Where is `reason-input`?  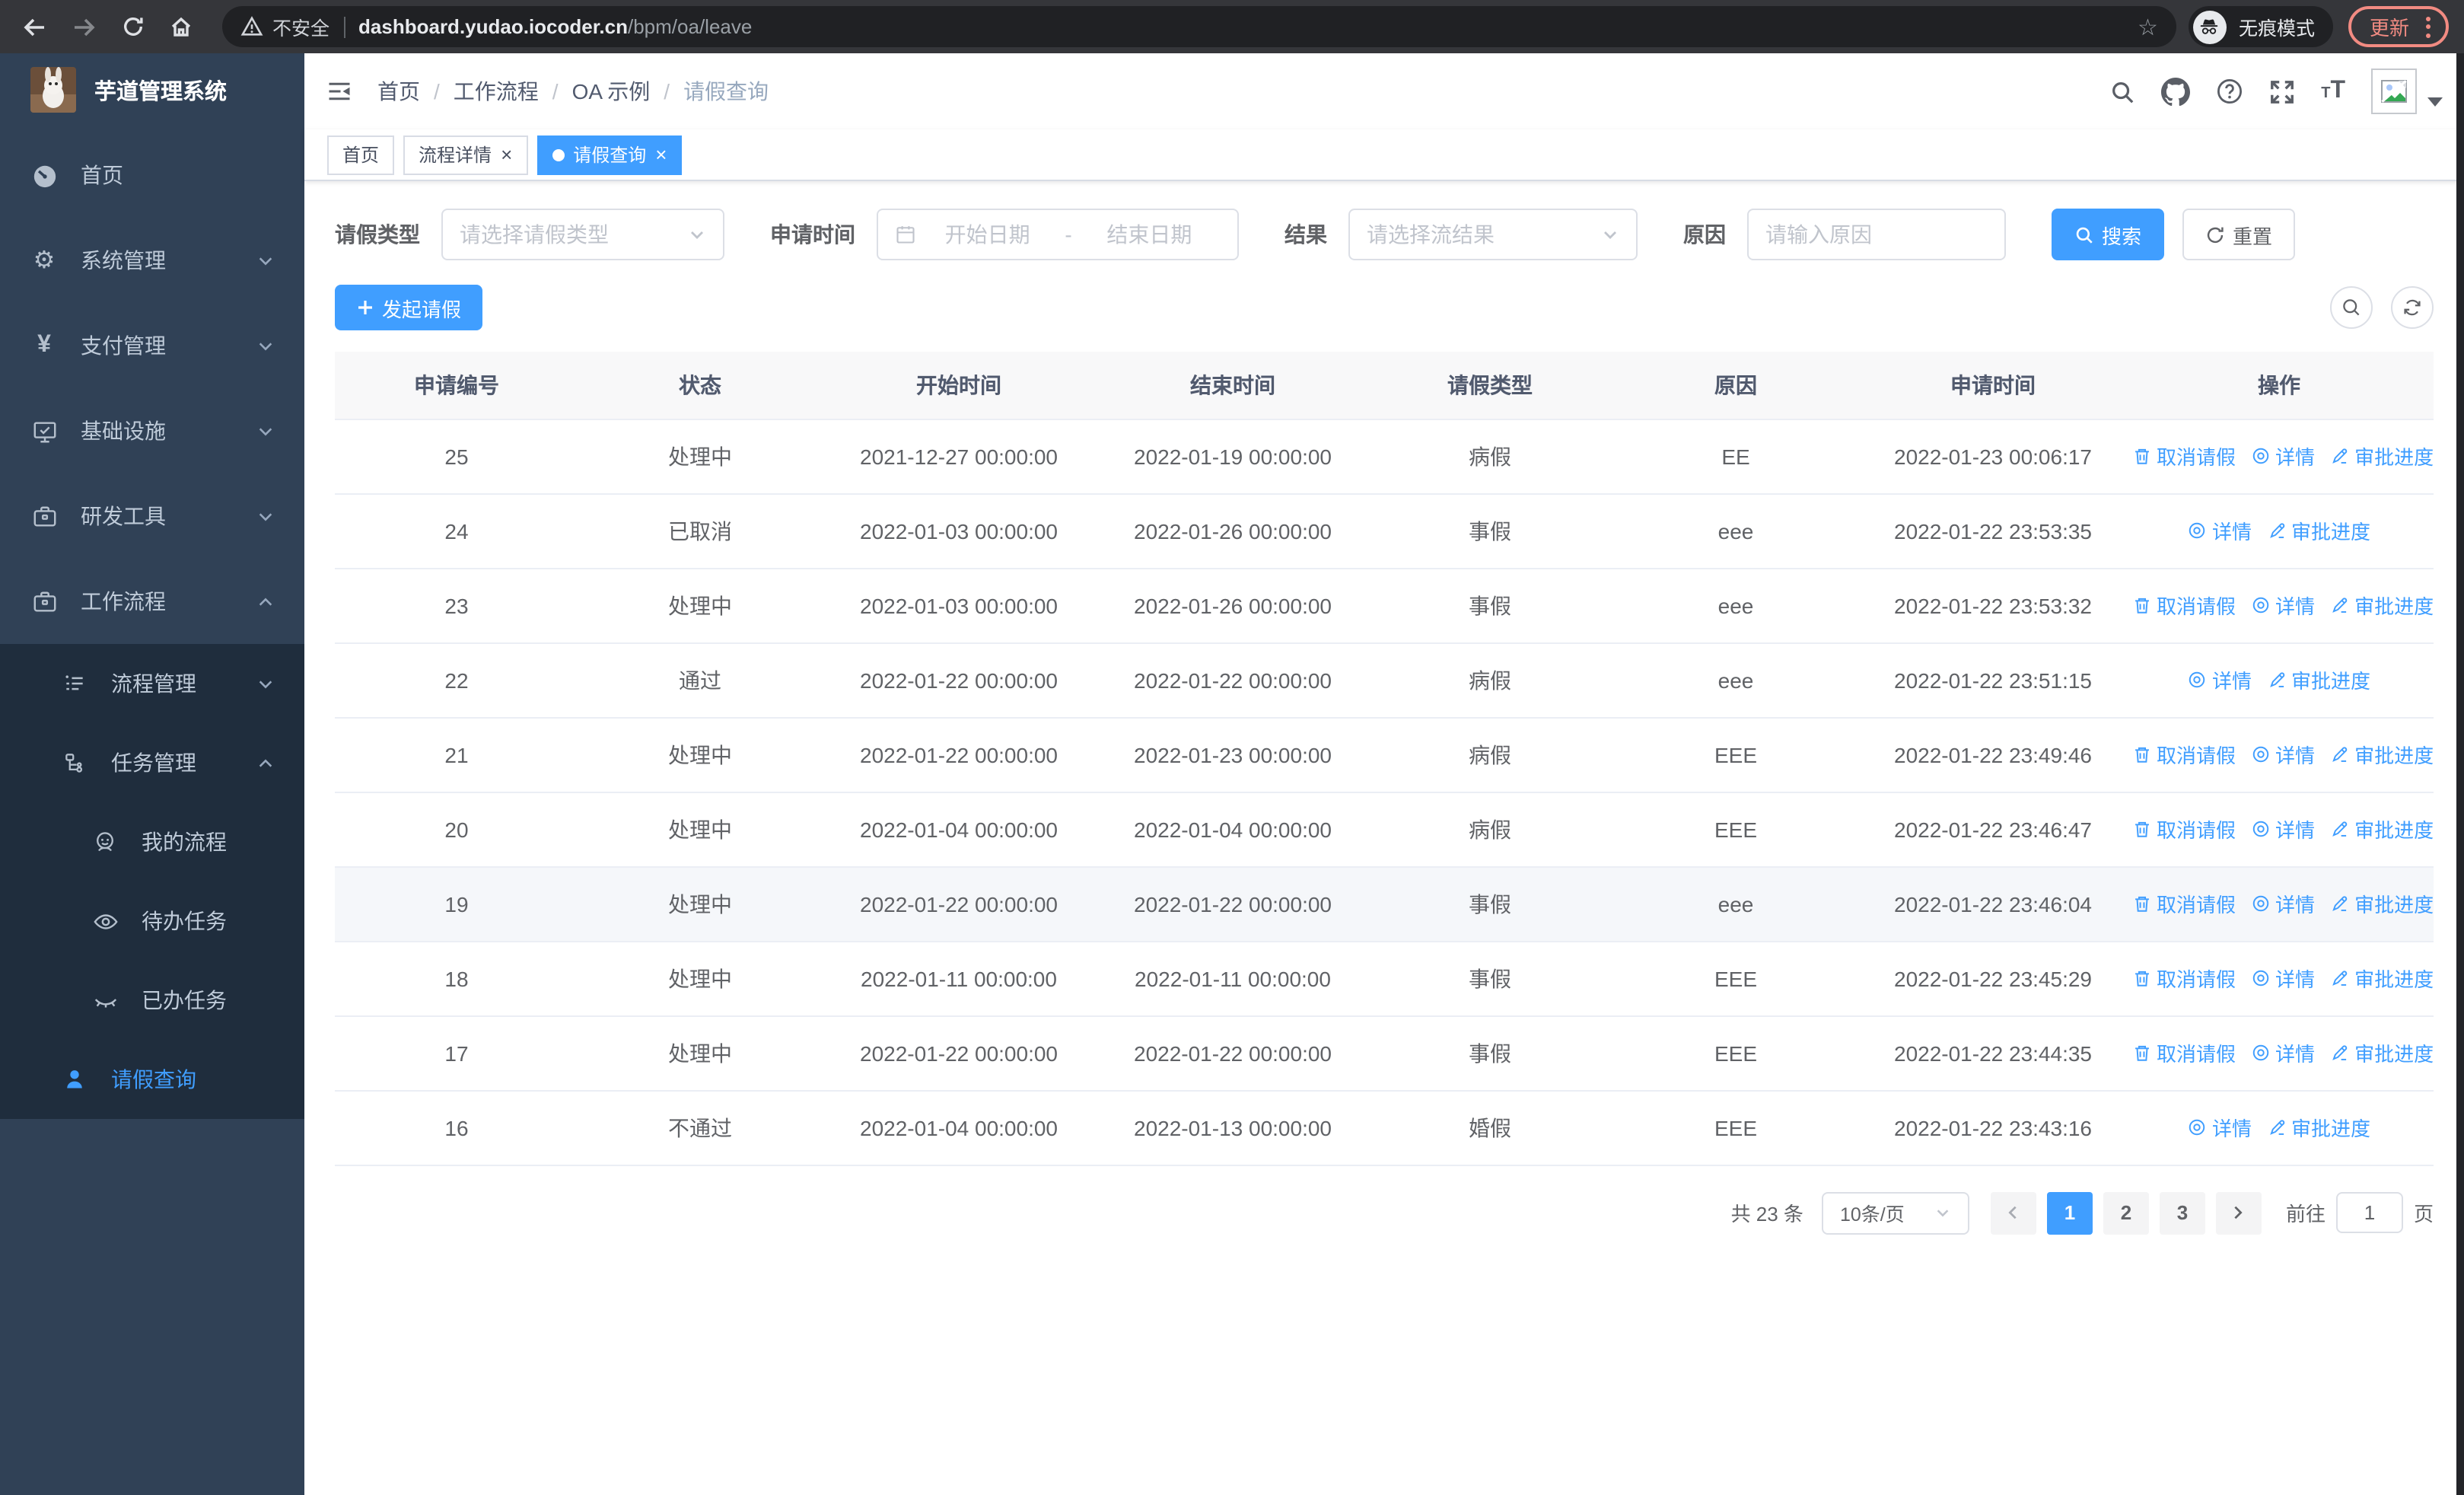
reason-input is located at coordinates (1876, 234).